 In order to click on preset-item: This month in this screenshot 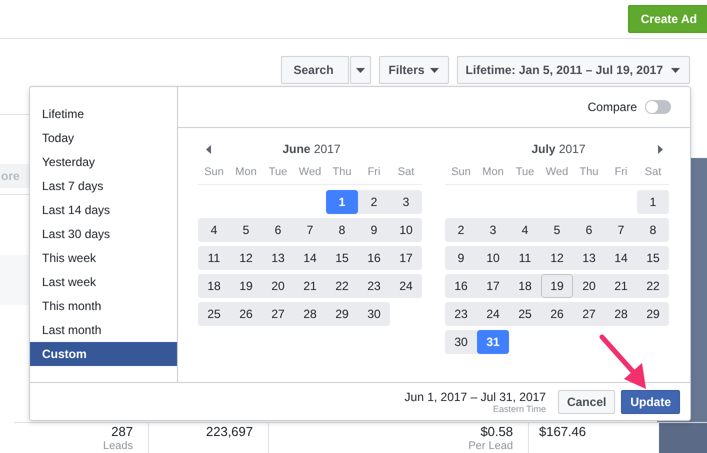, I will do `click(103, 306)`.